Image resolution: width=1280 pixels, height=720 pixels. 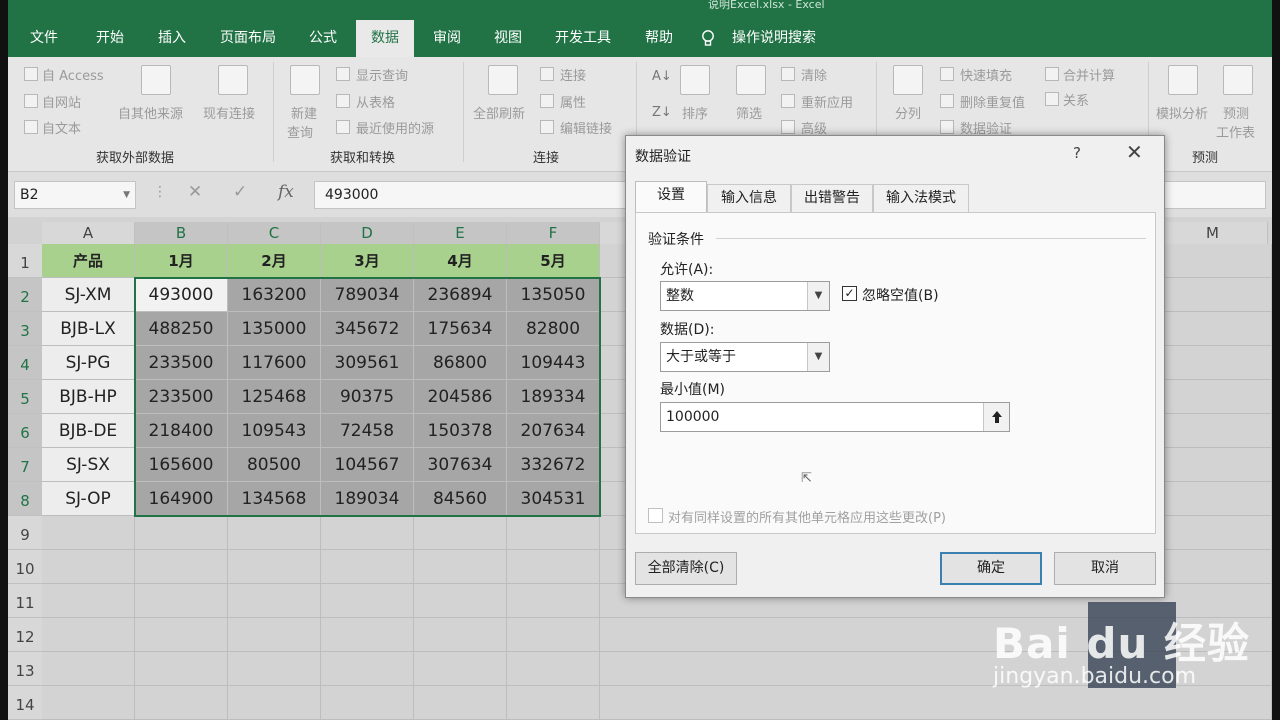 What do you see at coordinates (25, 363) in the screenshot?
I see `row-header-4: 4` at bounding box center [25, 363].